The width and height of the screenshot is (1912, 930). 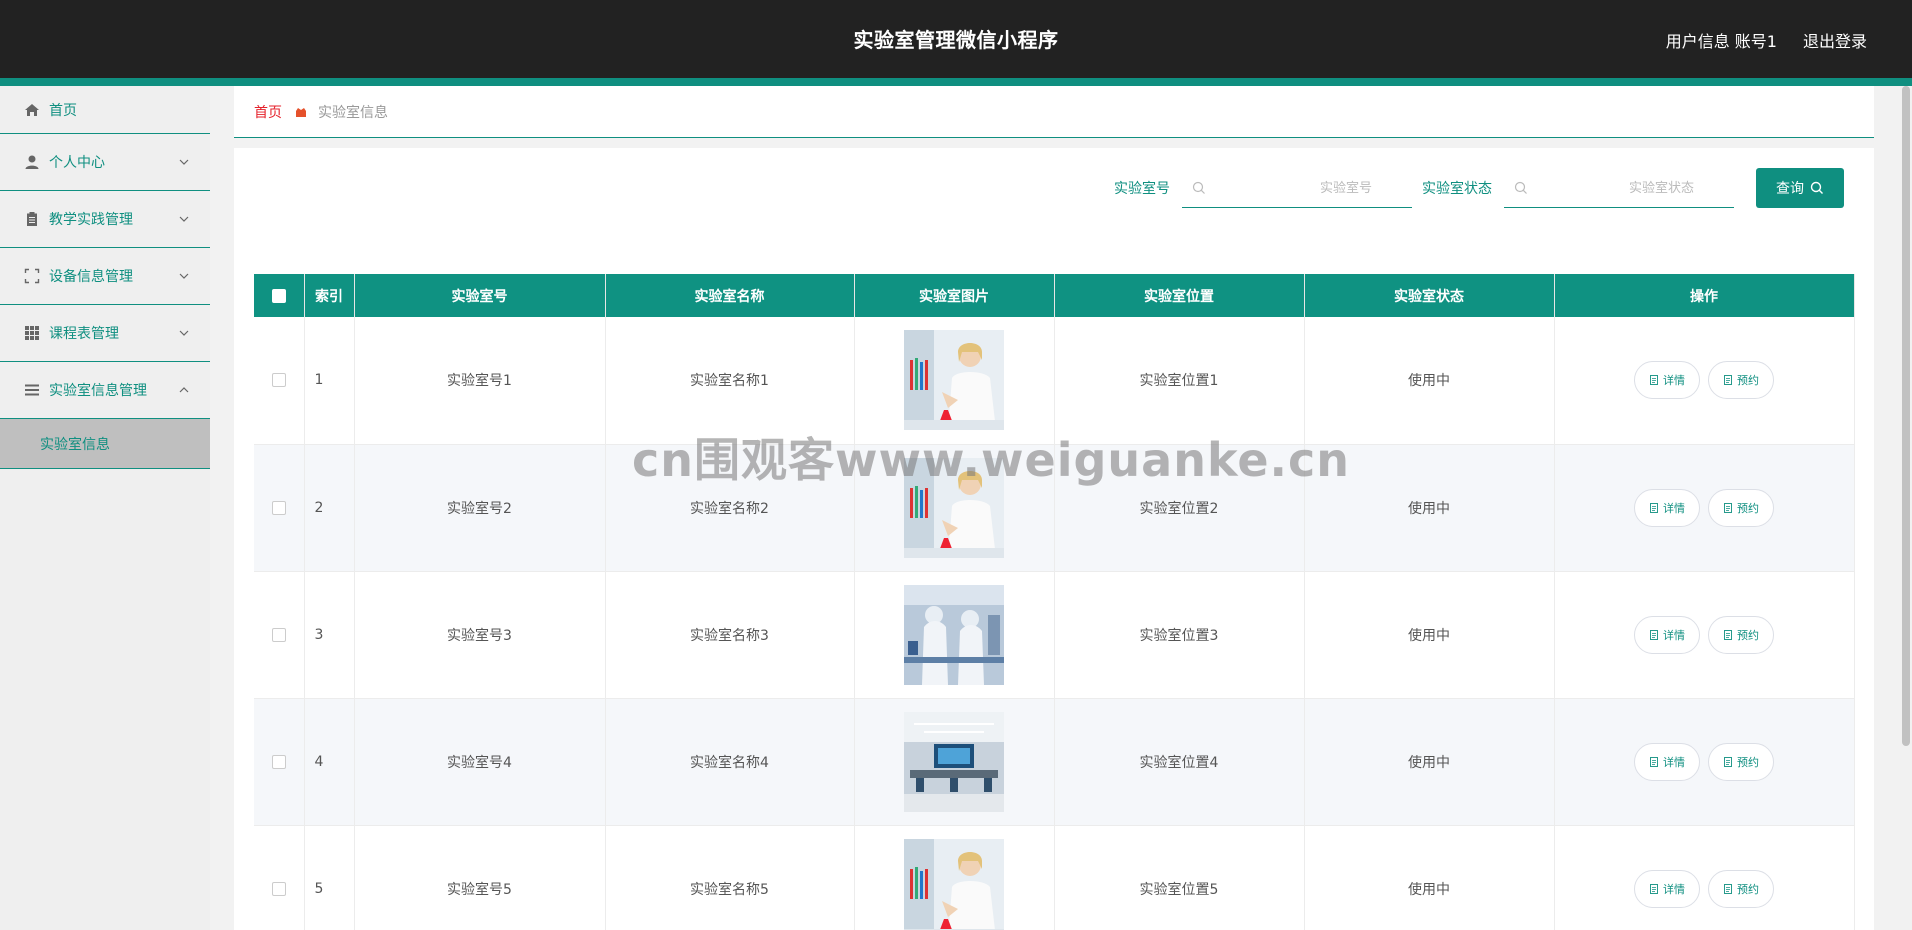 I want to click on cell-index: 1, so click(x=329, y=381).